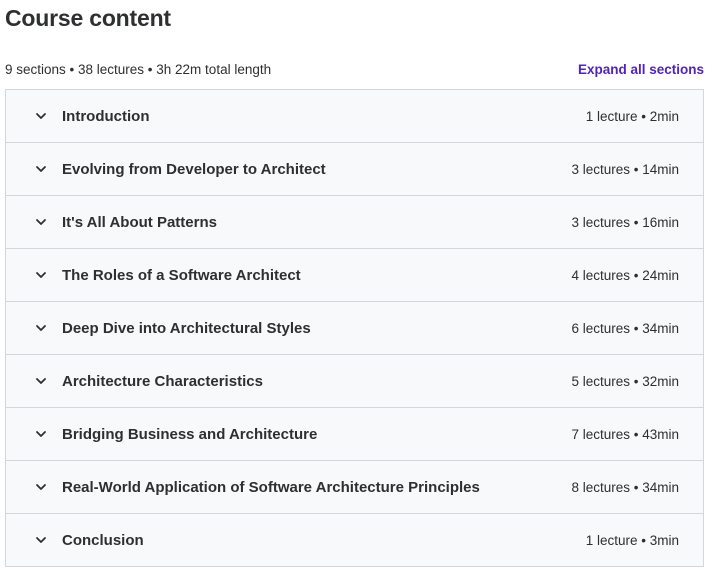  Describe the element at coordinates (88, 18) in the screenshot. I see `page-title: Course content` at that location.